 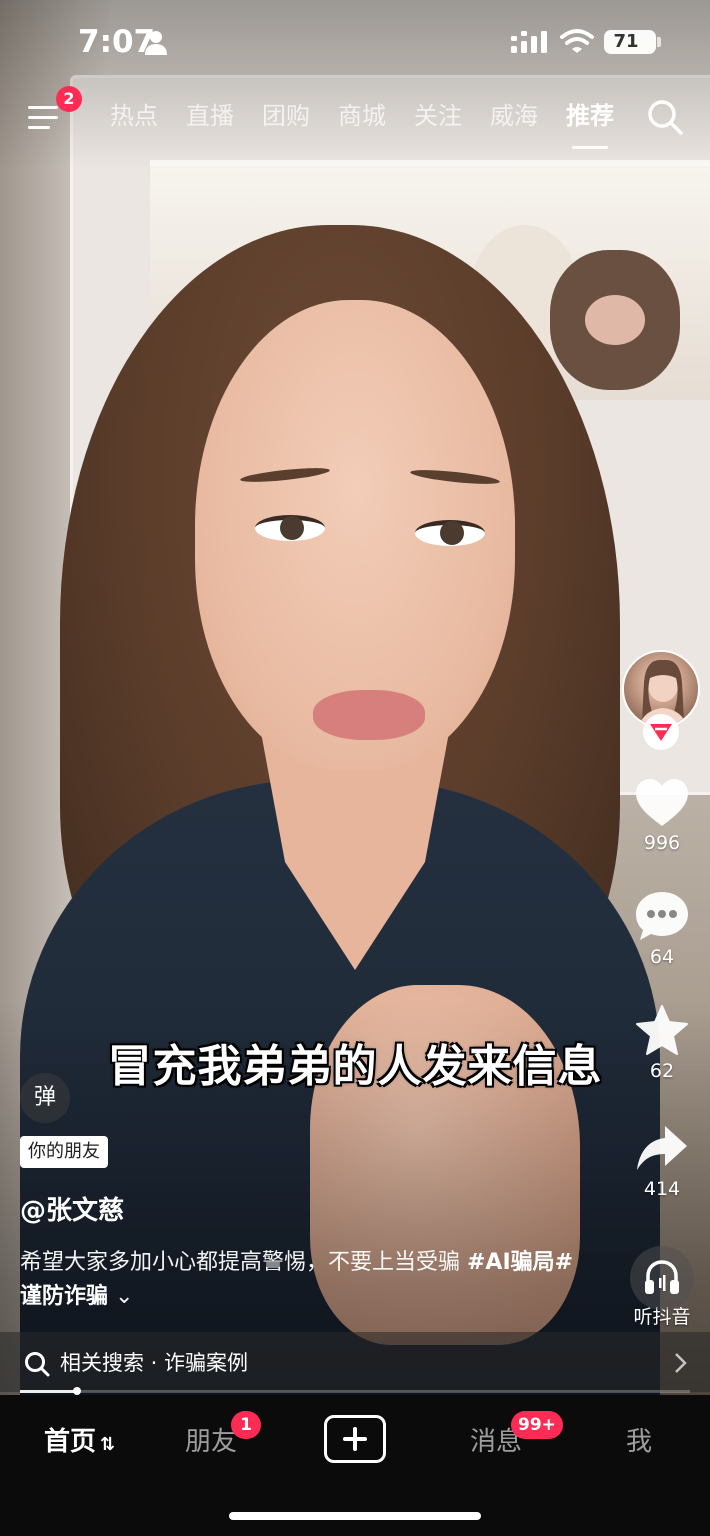 What do you see at coordinates (134, 116) in the screenshot?
I see `tab-hot: 热点` at bounding box center [134, 116].